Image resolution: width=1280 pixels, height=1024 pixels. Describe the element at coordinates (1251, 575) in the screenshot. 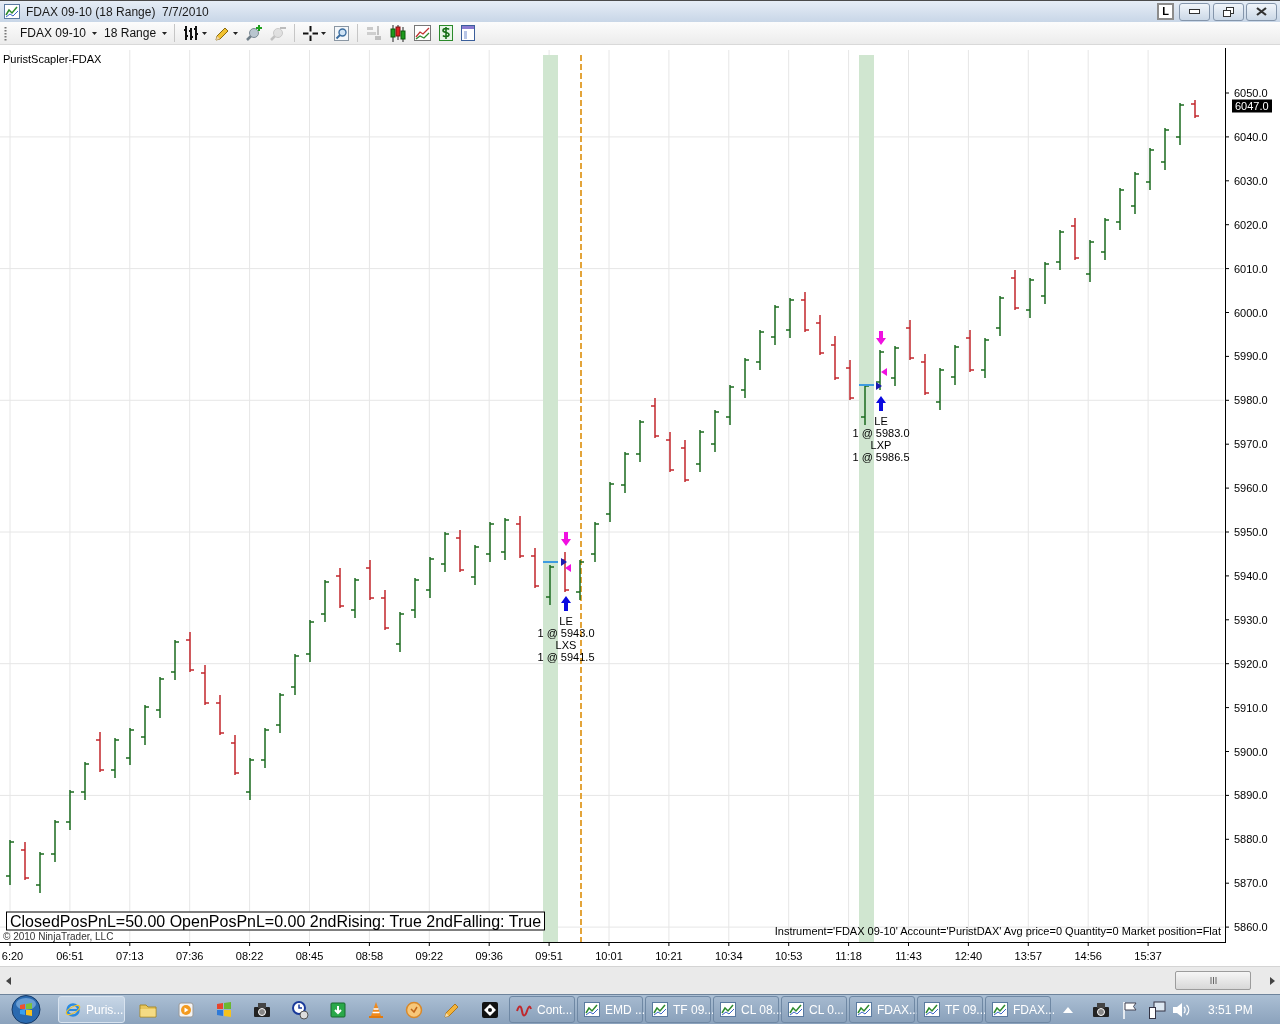

I see `price-axis-label: 5940.0` at that location.